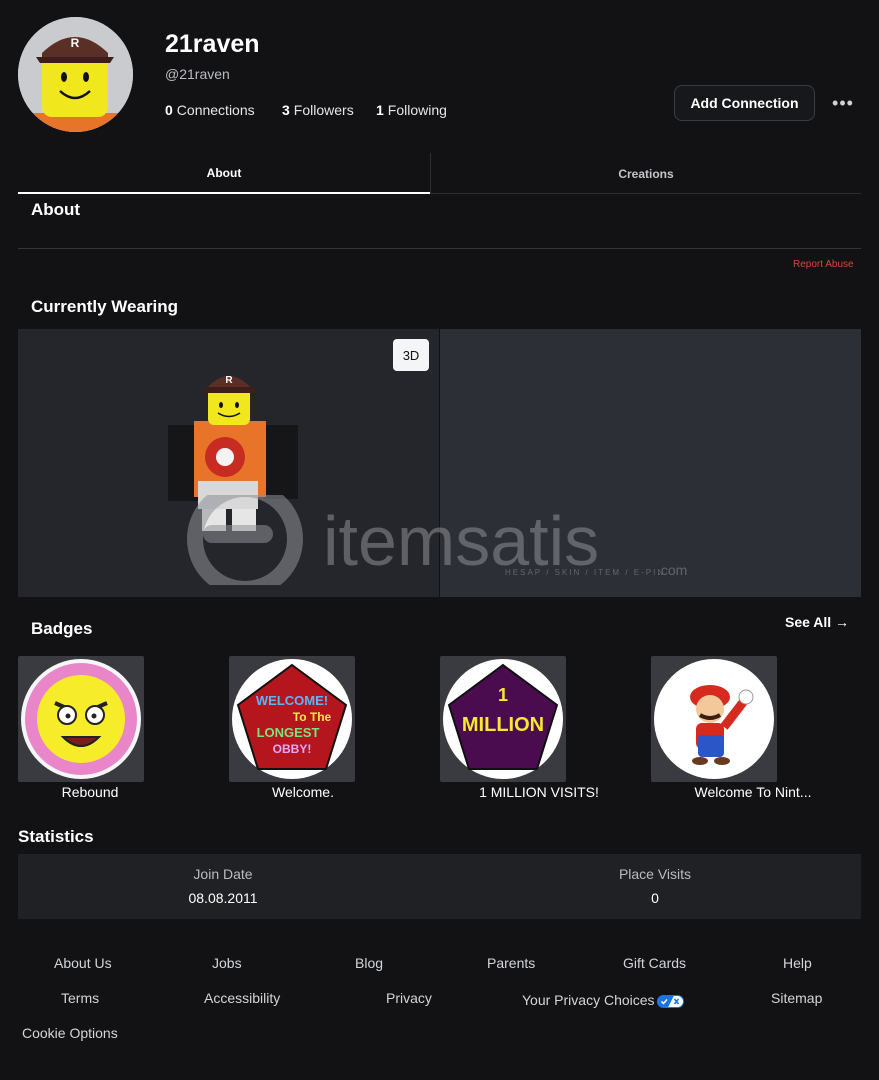  What do you see at coordinates (439, 248) in the screenshot?
I see `about-divider` at bounding box center [439, 248].